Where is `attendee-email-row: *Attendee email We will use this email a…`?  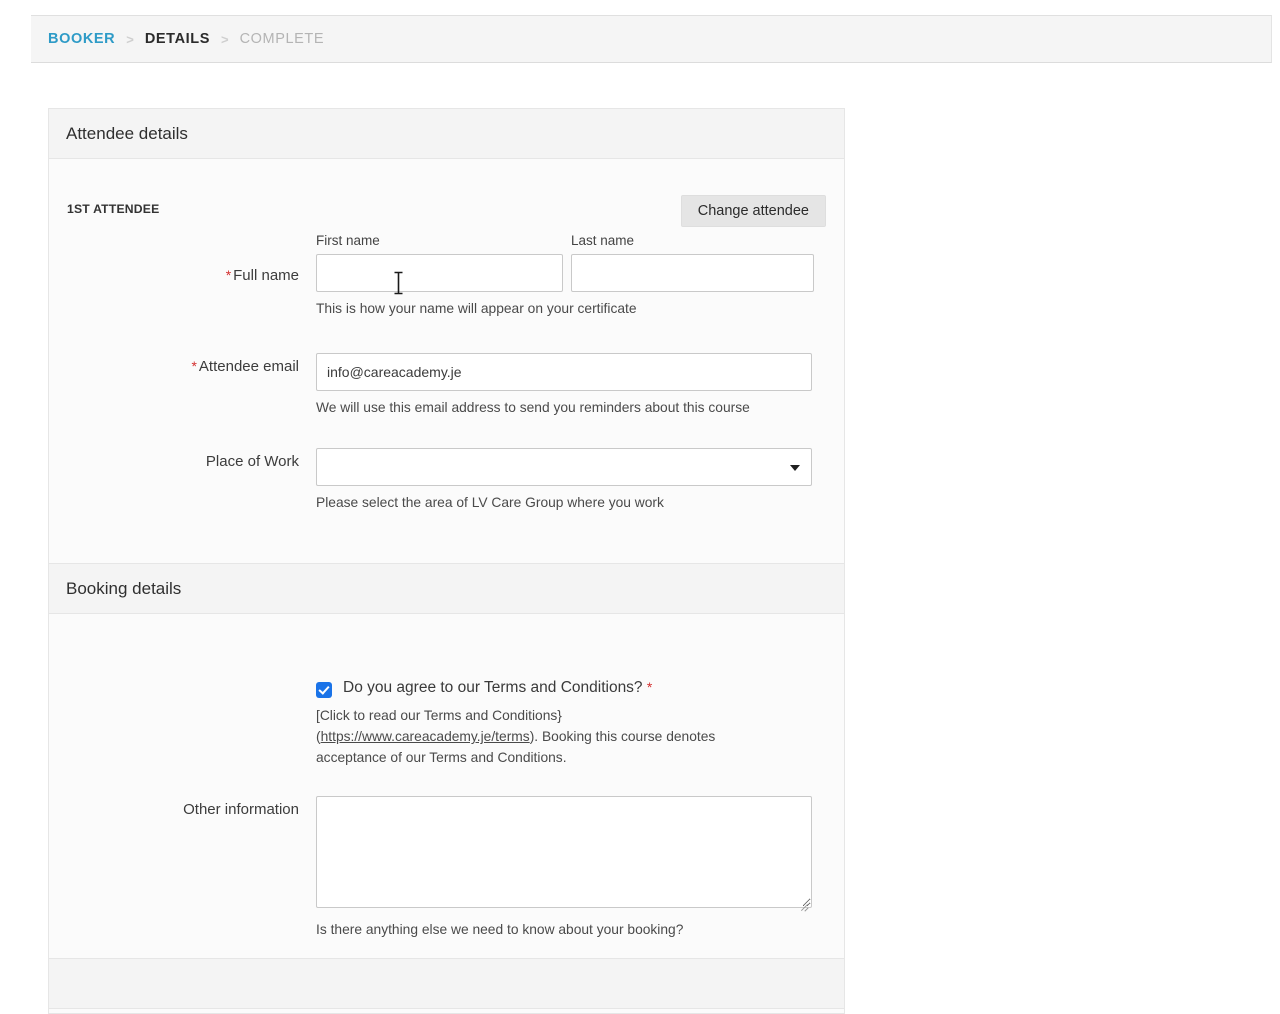
attendee-email-row: *Attendee email We will use this email a… is located at coordinates (446, 371).